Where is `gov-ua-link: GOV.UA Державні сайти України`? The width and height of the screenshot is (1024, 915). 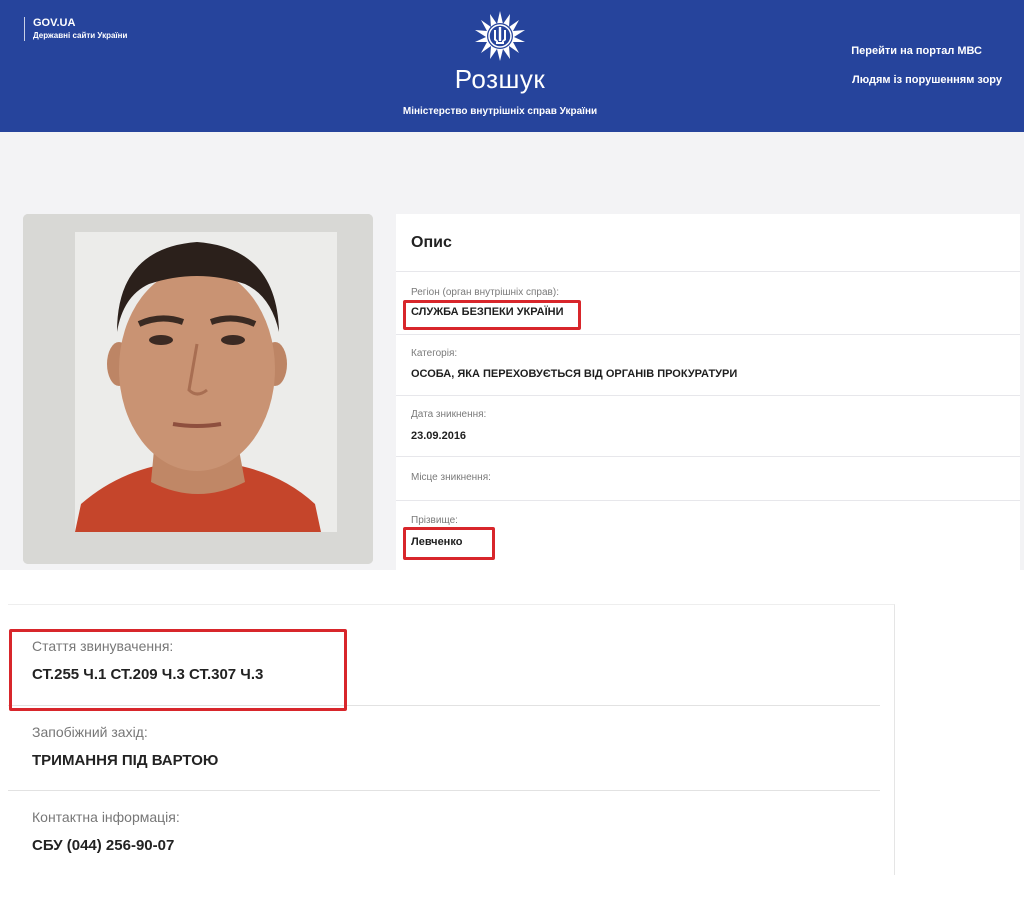 gov-ua-link: GOV.UA Державні сайти України is located at coordinates (75, 29).